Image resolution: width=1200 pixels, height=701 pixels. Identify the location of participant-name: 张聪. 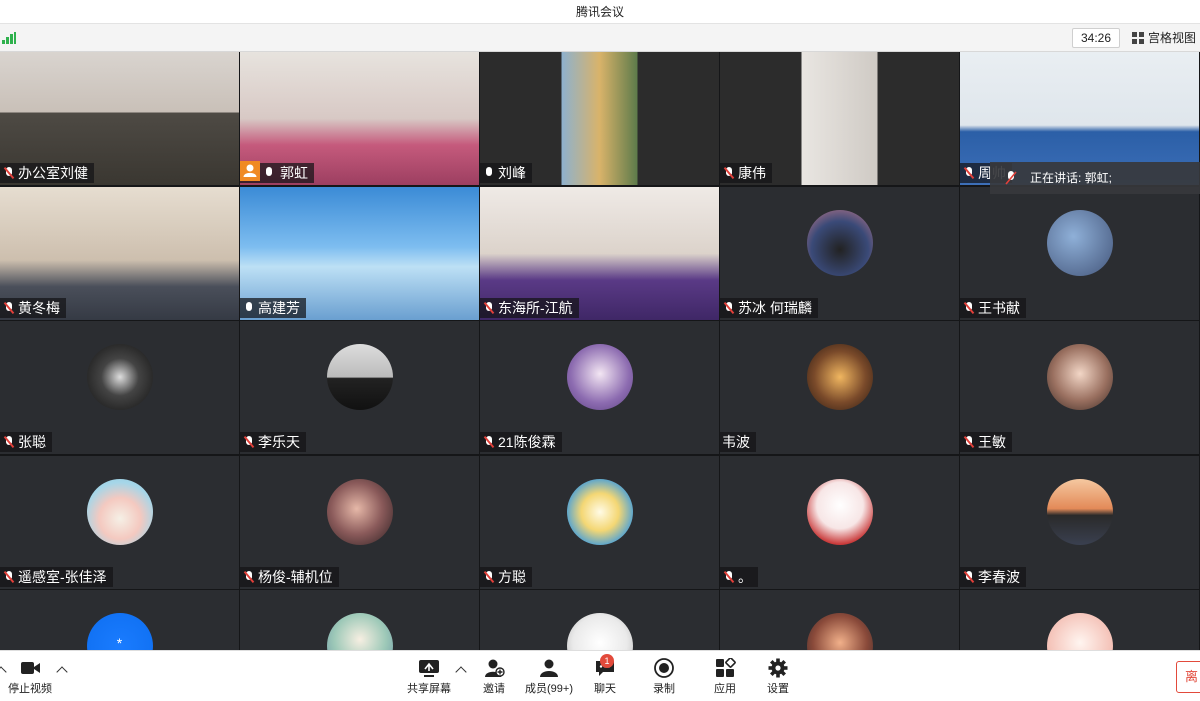
(32, 442).